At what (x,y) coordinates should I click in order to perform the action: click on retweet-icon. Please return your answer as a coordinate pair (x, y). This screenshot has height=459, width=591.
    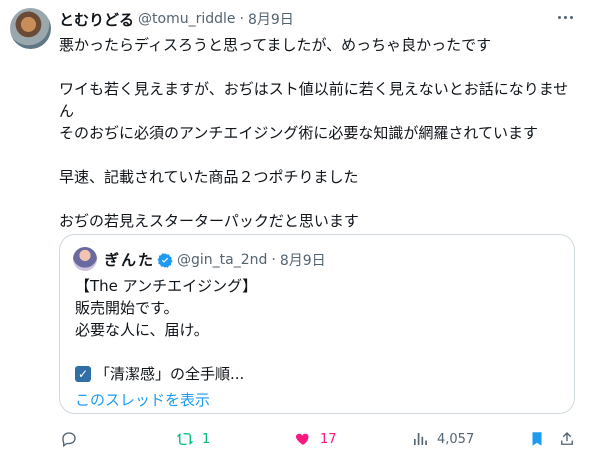
    Looking at the image, I should click on (185, 439).